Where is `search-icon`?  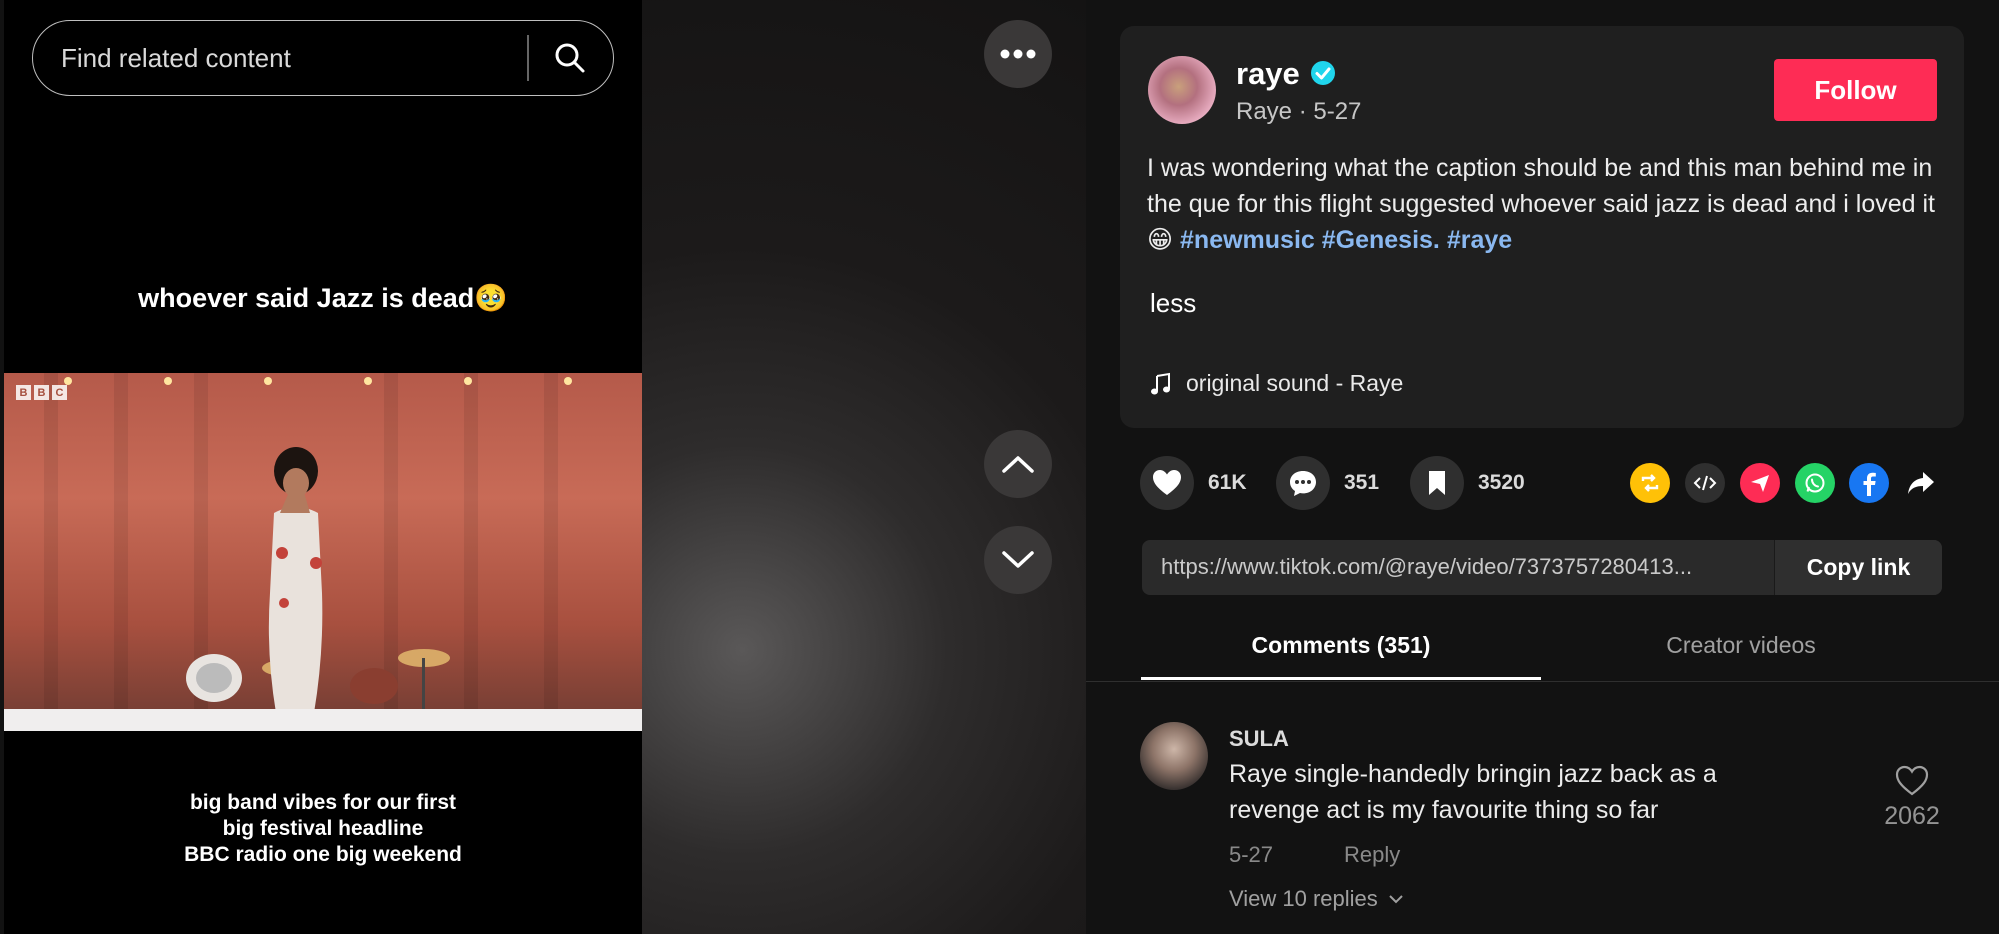 search-icon is located at coordinates (570, 58).